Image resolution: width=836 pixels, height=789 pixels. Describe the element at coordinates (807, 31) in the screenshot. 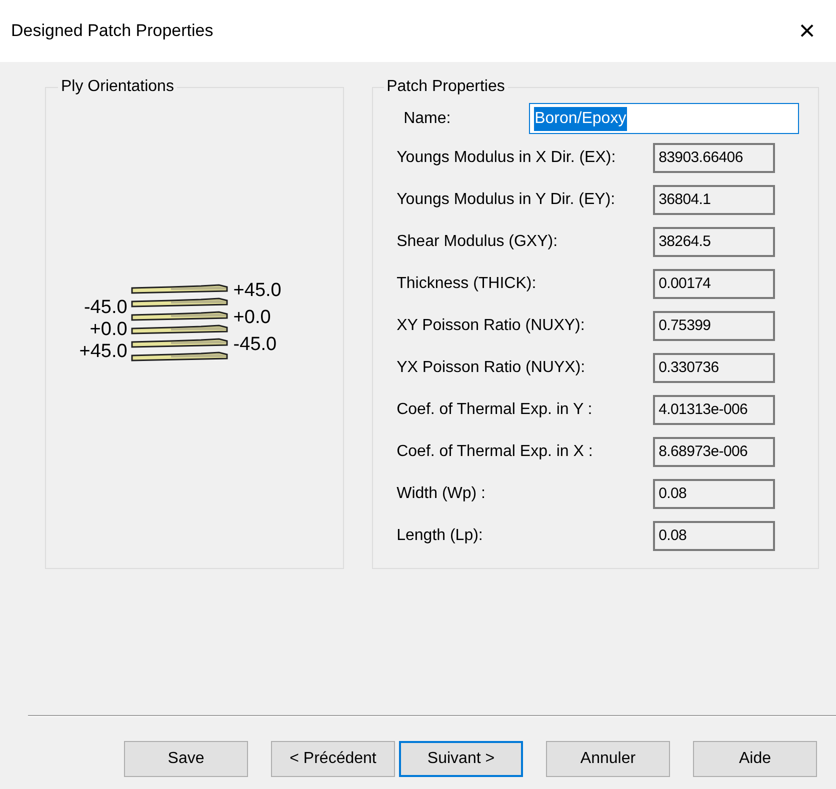

I see `close-button: ×` at that location.